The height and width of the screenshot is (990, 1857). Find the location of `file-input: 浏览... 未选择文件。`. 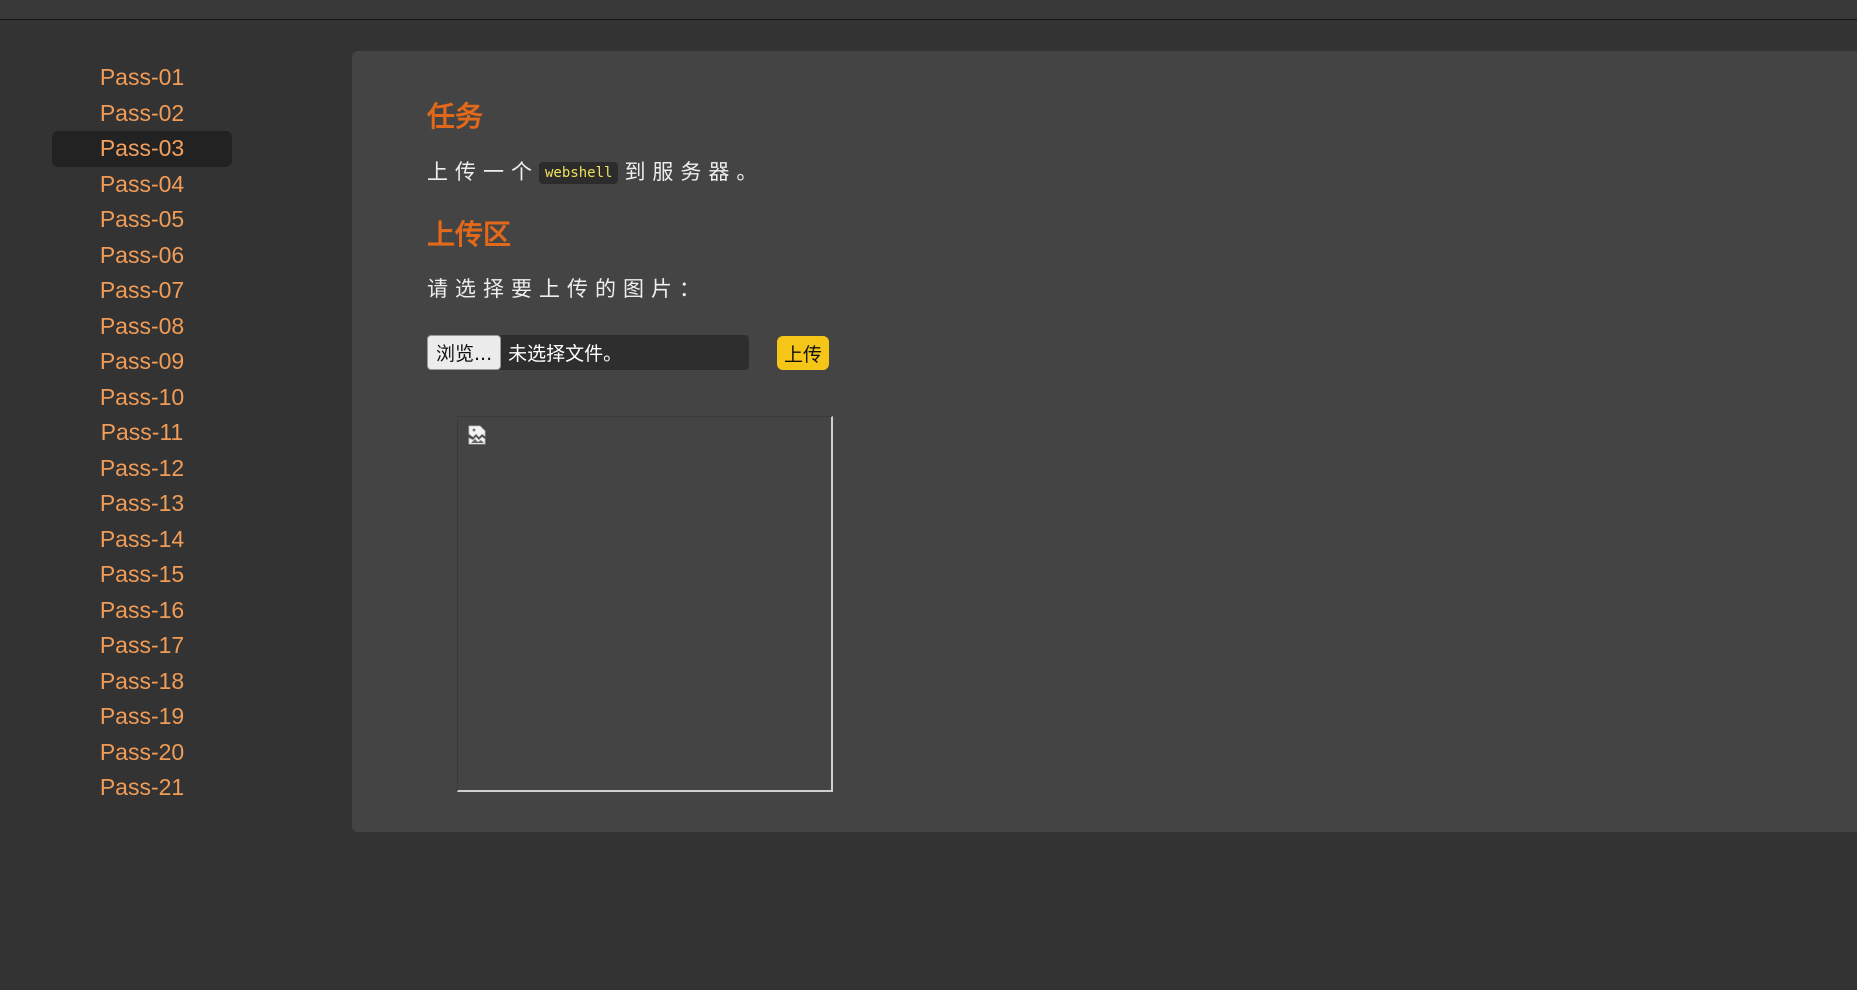

file-input: 浏览... 未选择文件。 is located at coordinates (588, 352).